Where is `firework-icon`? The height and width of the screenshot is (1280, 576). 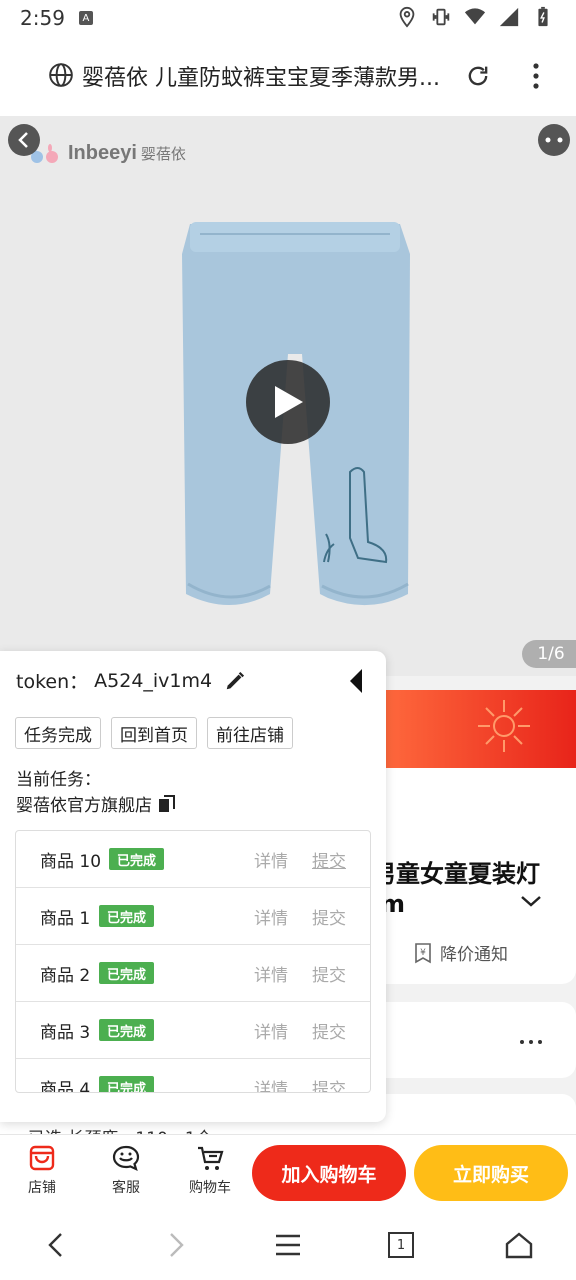
firework-icon is located at coordinates (504, 726).